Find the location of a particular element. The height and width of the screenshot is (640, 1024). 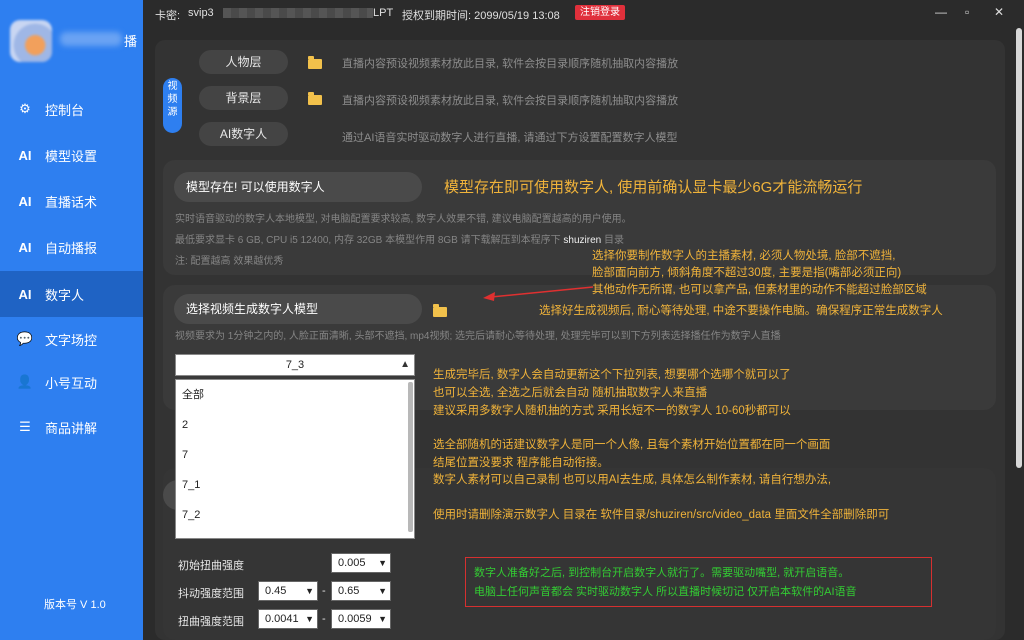

sidebar-item-product-explain: ☰ 商品讲解 is located at coordinates (71, 427).